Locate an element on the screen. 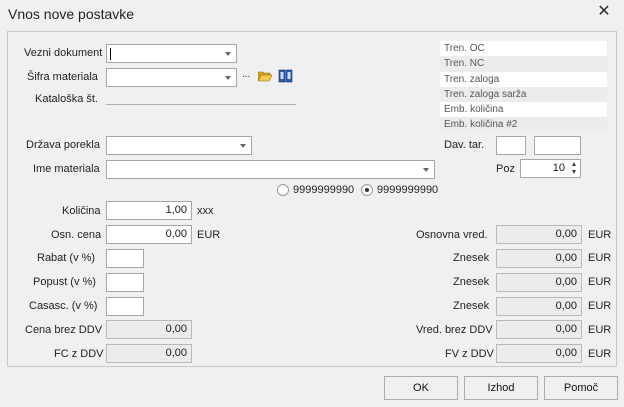 The width and height of the screenshot is (624, 407). radio-option-1-label: 9999999990 is located at coordinates (324, 190).